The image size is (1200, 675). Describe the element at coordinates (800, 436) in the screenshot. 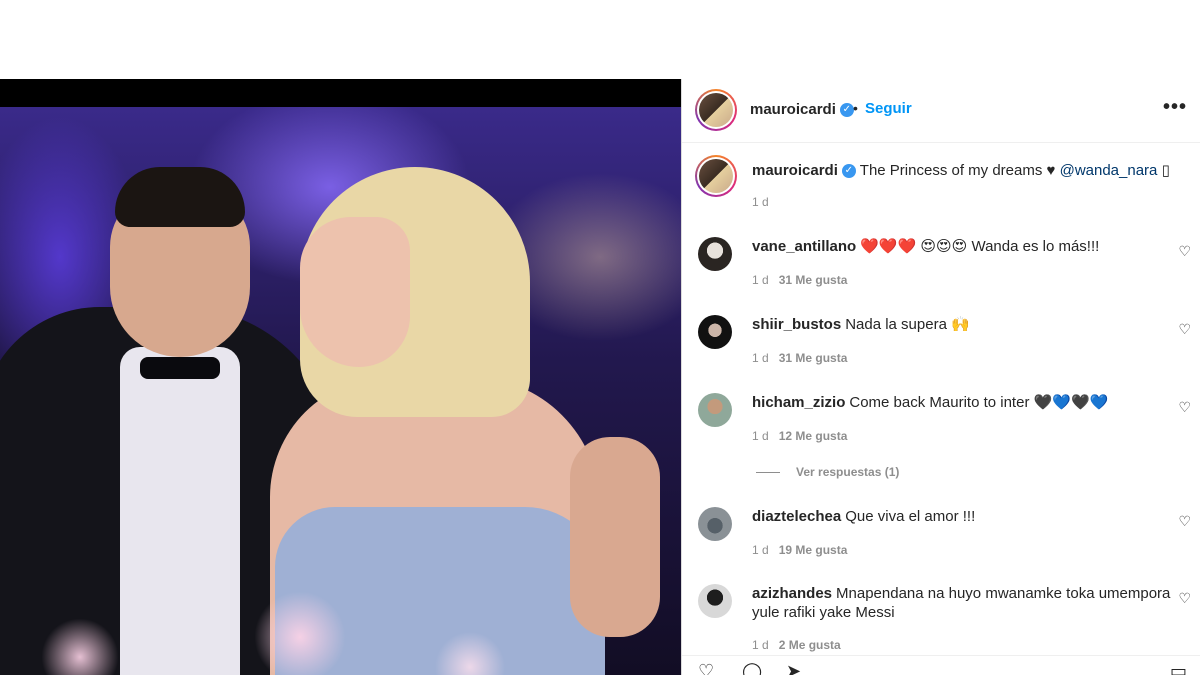

I see `comment-meta: 1 d 12 Me gusta` at that location.